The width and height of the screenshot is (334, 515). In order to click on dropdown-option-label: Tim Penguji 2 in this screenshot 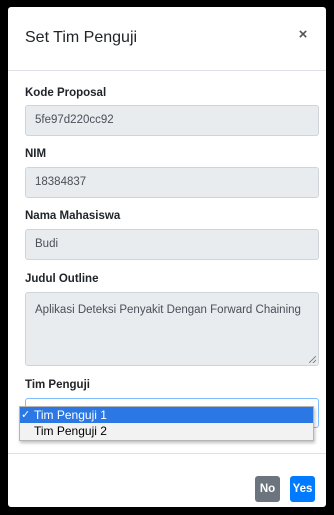, I will do `click(70, 431)`.